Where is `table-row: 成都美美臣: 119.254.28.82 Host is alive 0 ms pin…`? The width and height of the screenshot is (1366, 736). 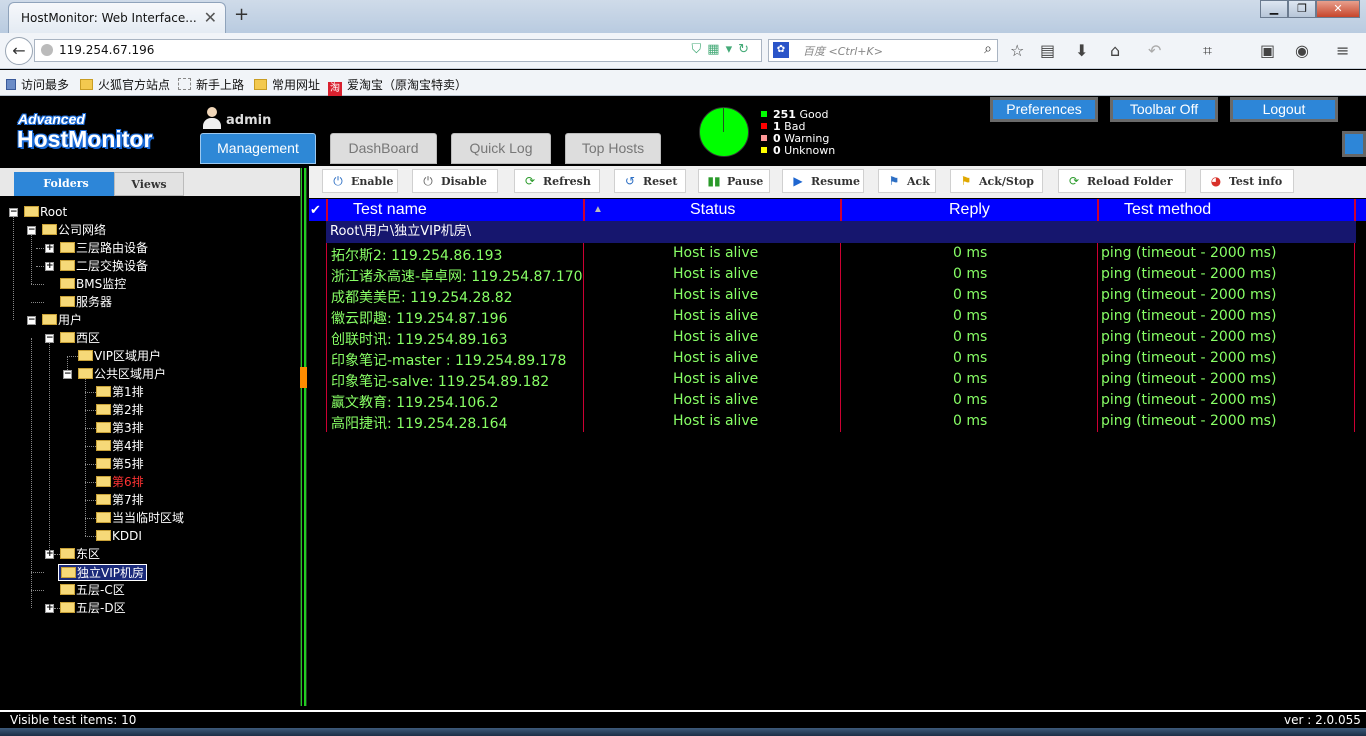 table-row: 成都美美臣: 119.254.28.82 Host is alive 0 ms pin… is located at coordinates (846, 295).